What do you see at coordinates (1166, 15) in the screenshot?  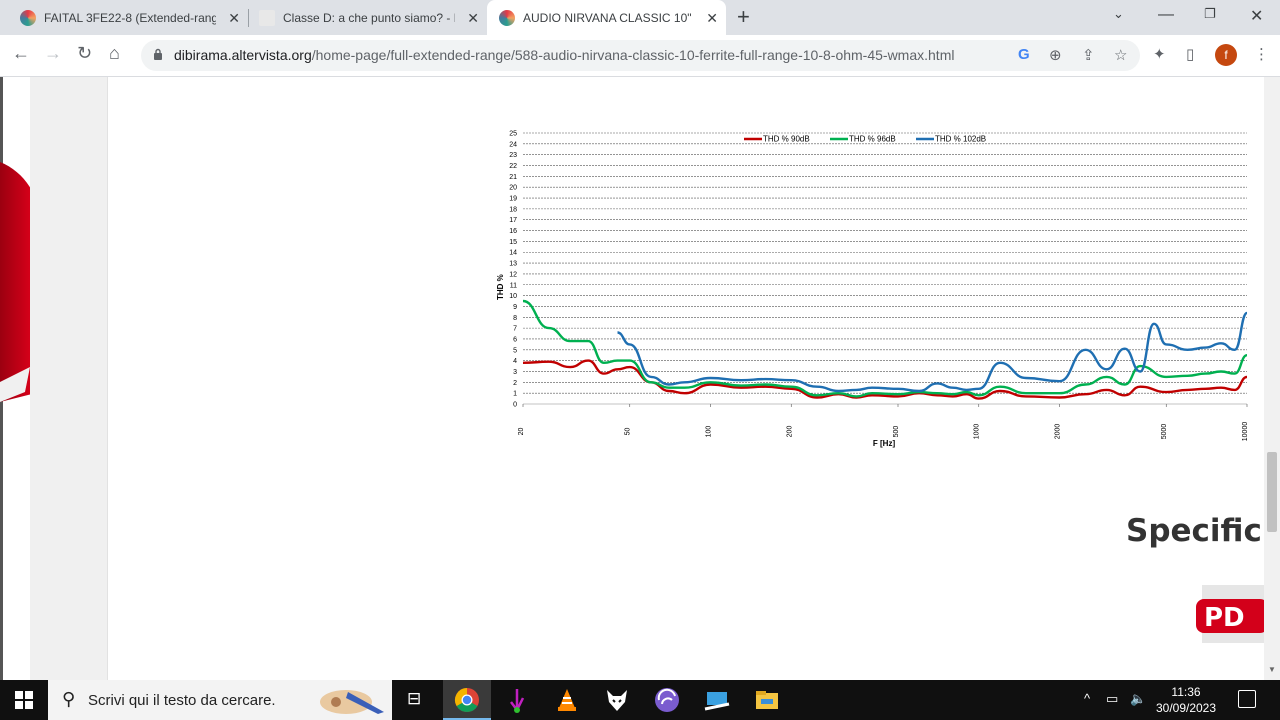 I see `minimize-icon: —` at bounding box center [1166, 15].